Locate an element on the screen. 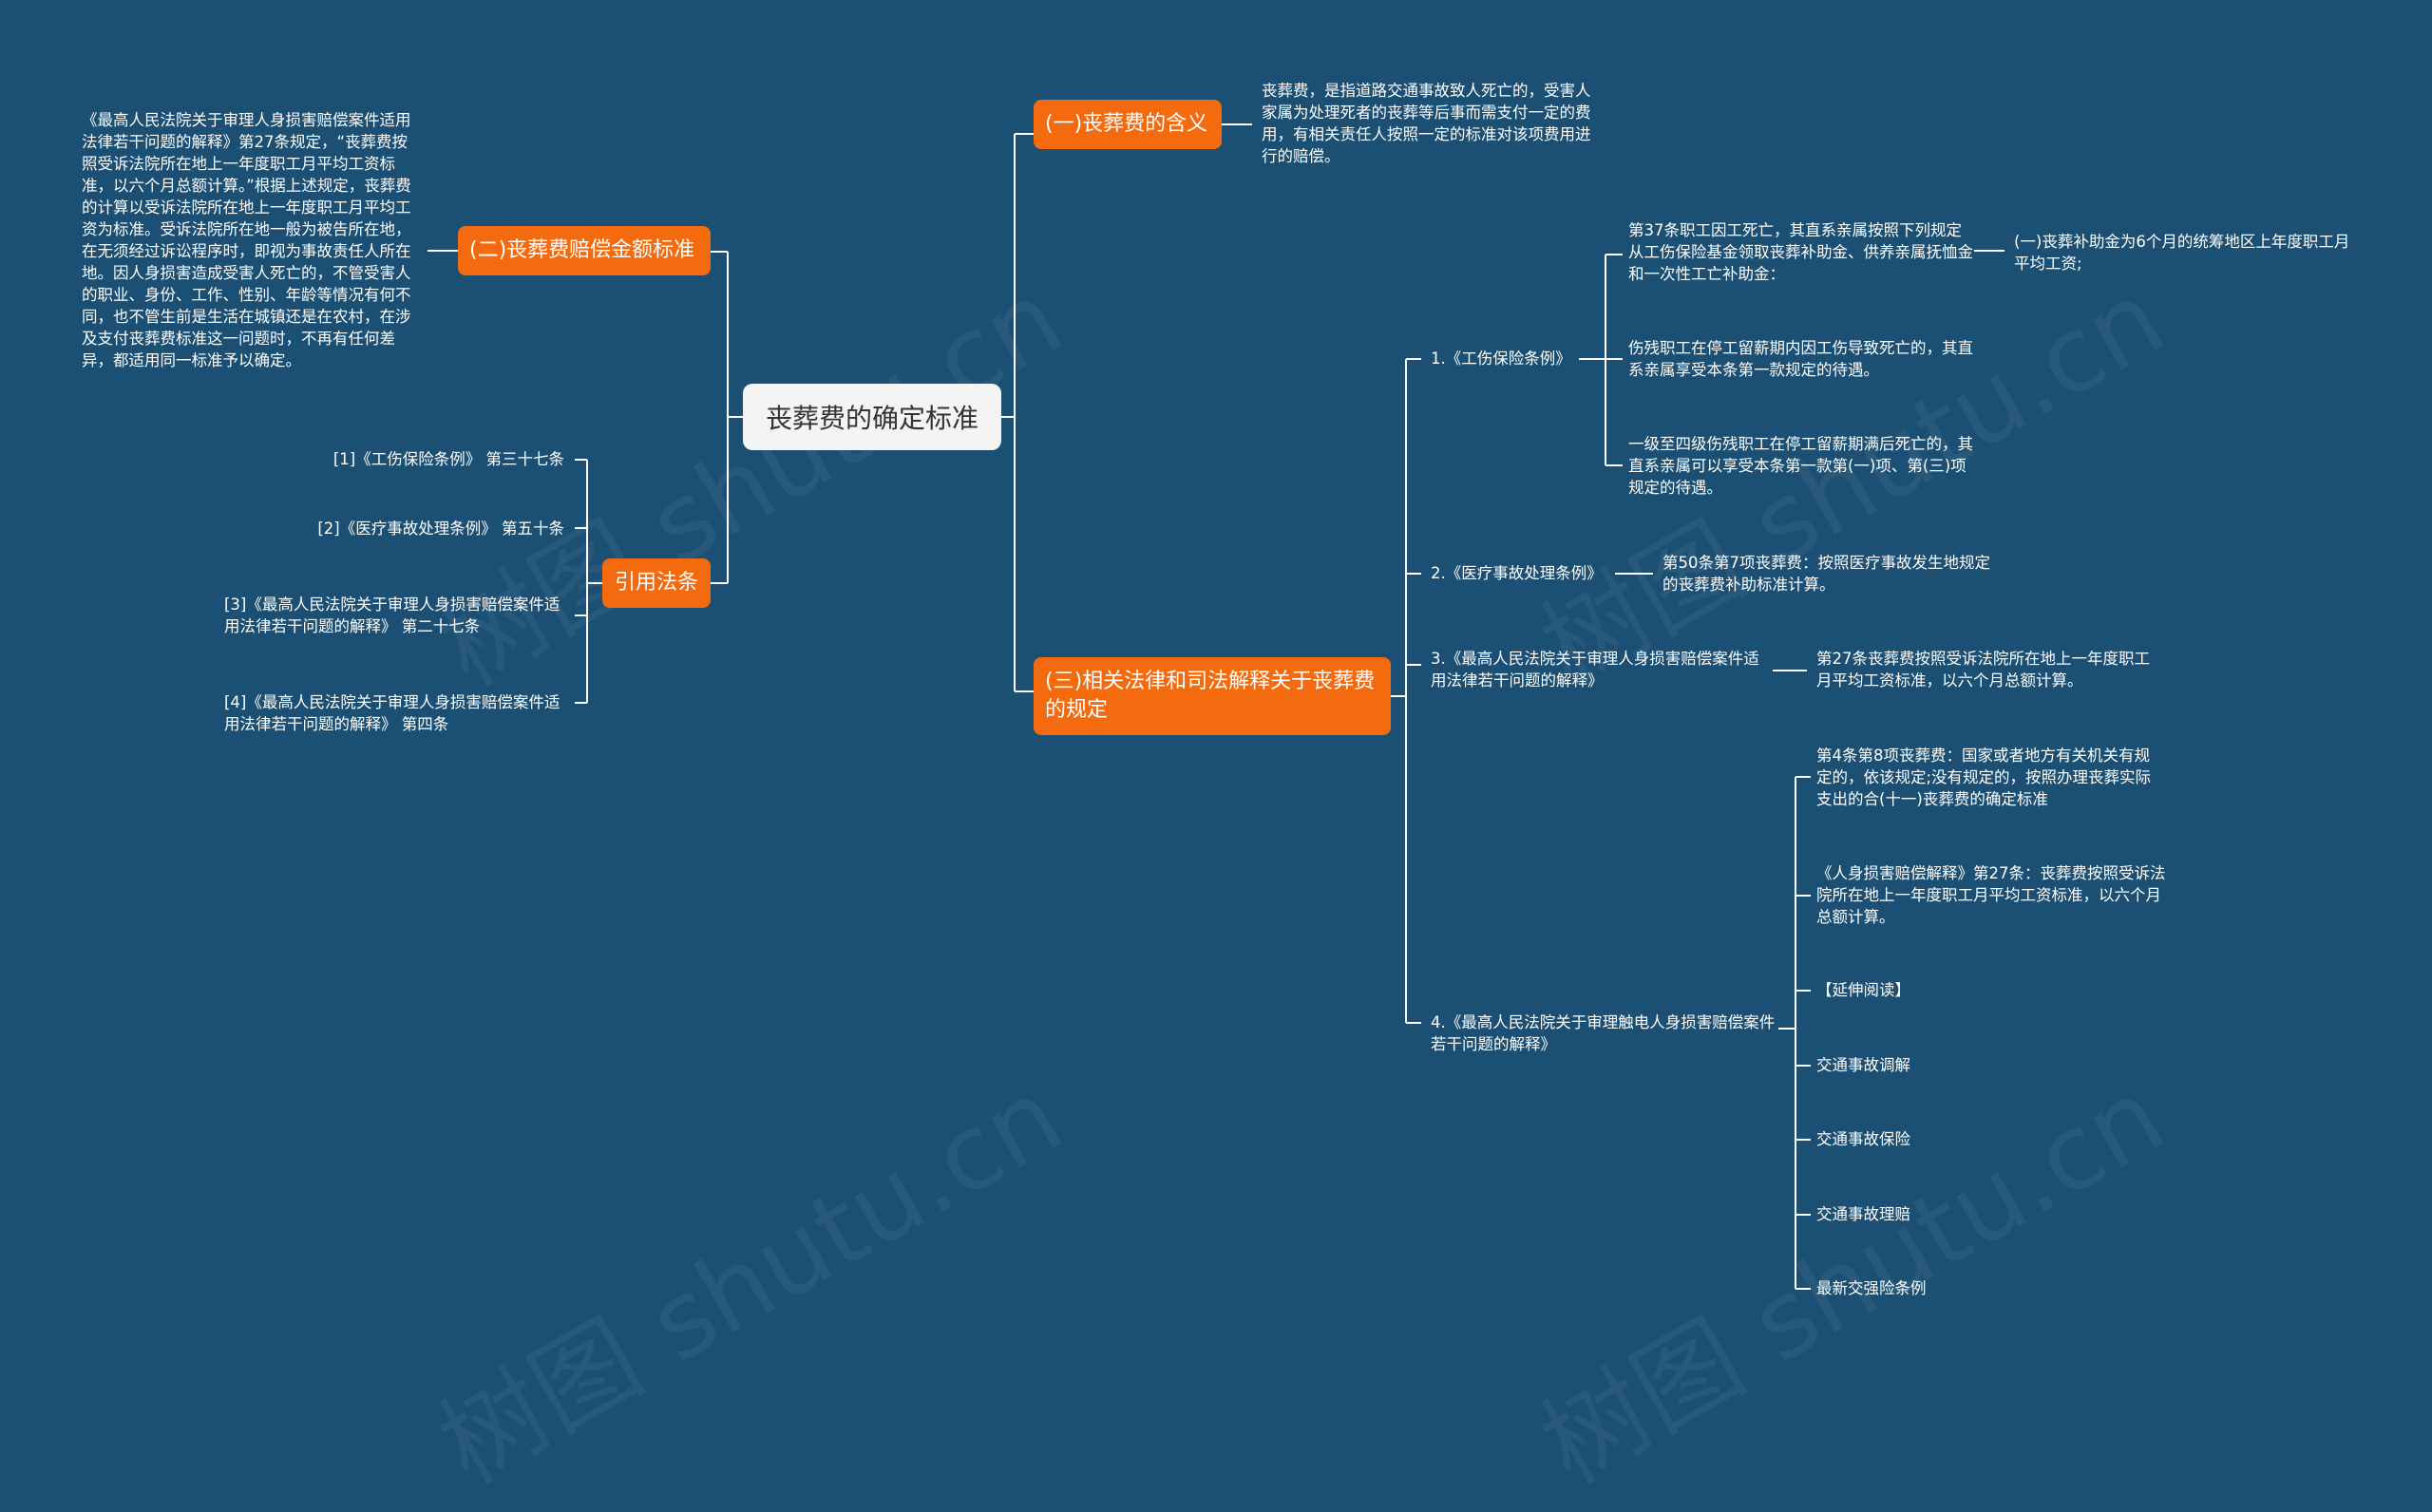 The width and height of the screenshot is (2432, 1512). topic-standard: (二)丧葬费赔偿金额标准 is located at coordinates (584, 250).